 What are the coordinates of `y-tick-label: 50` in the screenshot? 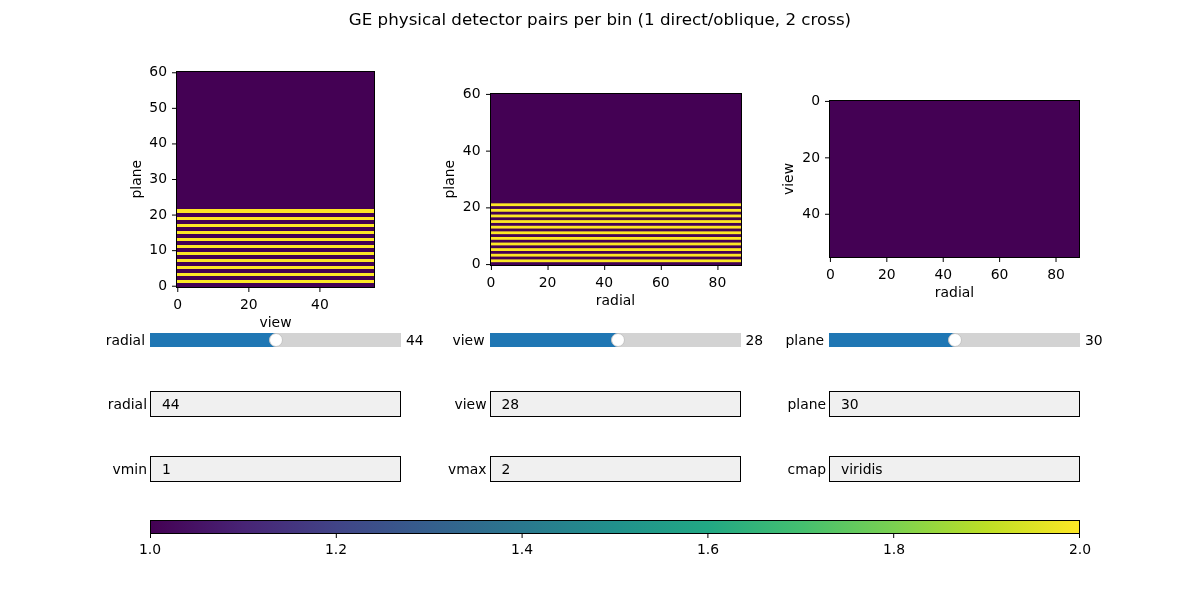 It's located at (158, 106).